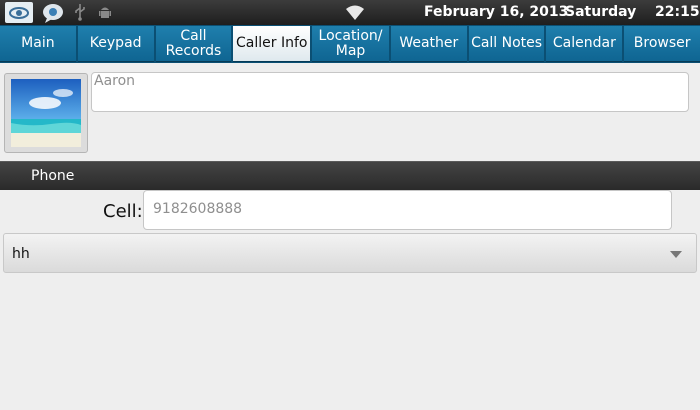  What do you see at coordinates (407, 210) in the screenshot?
I see `cell-number-input: 9182608888` at bounding box center [407, 210].